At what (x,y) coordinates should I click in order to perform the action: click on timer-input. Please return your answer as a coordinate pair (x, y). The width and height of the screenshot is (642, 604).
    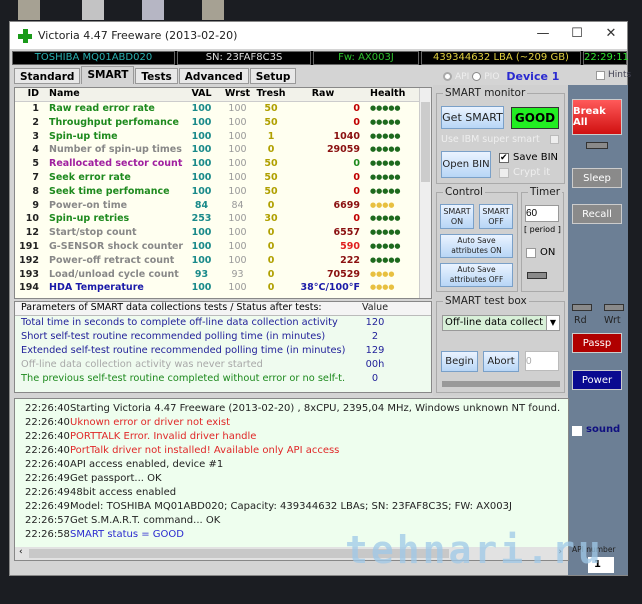
    Looking at the image, I should click on (542, 213).